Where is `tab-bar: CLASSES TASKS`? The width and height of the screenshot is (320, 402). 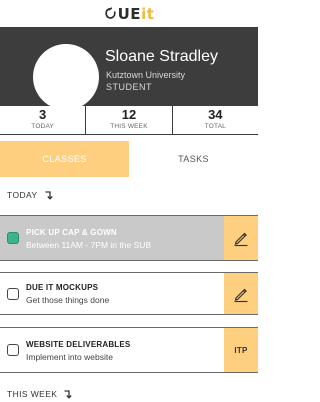 tab-bar: CLASSES TASKS is located at coordinates (129, 159).